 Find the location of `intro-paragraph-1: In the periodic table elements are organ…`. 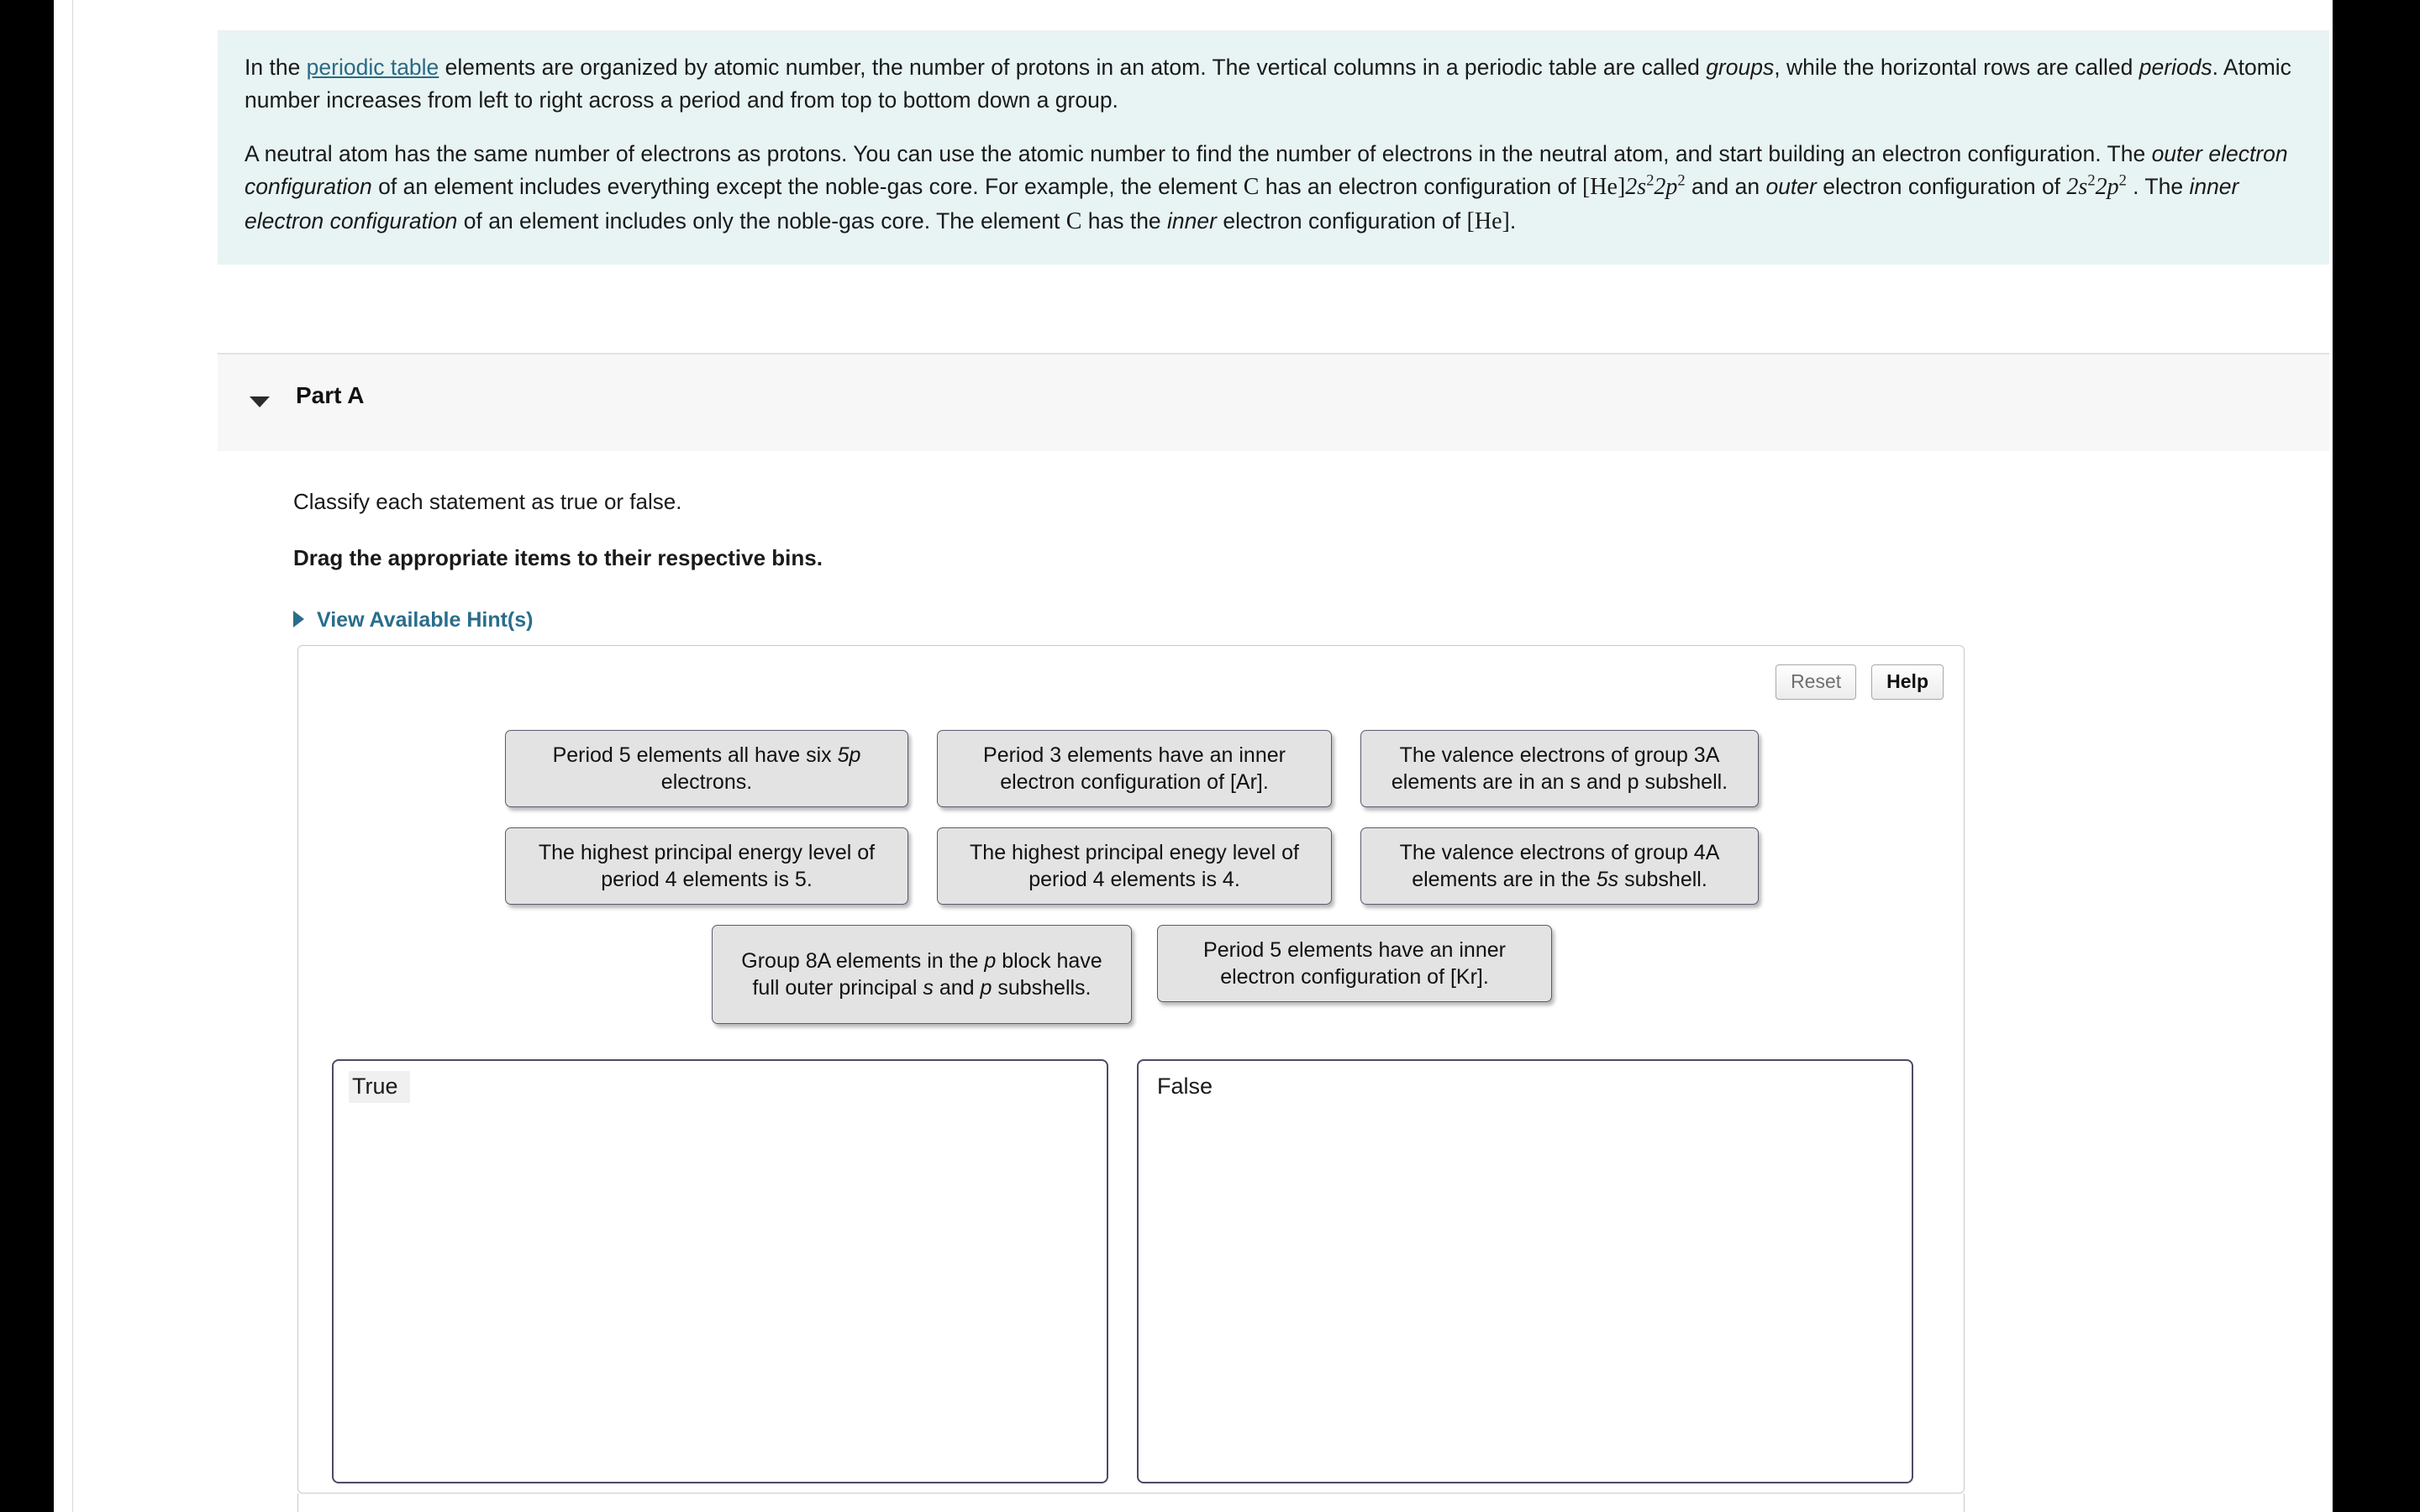

intro-paragraph-1: In the periodic table elements are organ… is located at coordinates (1273, 83).